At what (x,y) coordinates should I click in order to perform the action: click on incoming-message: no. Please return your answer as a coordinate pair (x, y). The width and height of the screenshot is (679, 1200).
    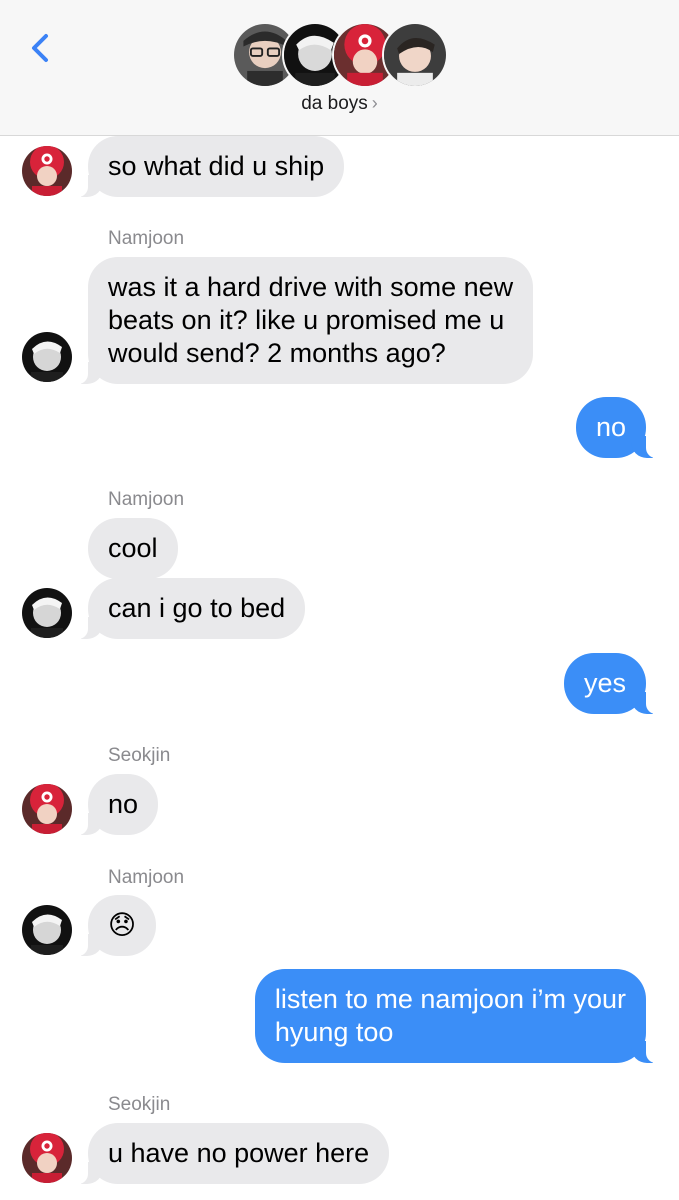
    Looking at the image, I should click on (117, 804).